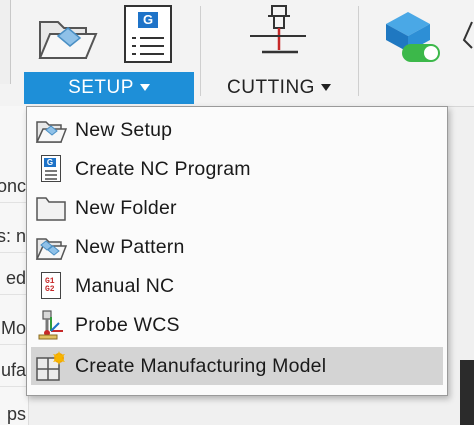 The image size is (474, 425). Describe the element at coordinates (124, 129) in the screenshot. I see `menu-item-label: New Setup` at that location.